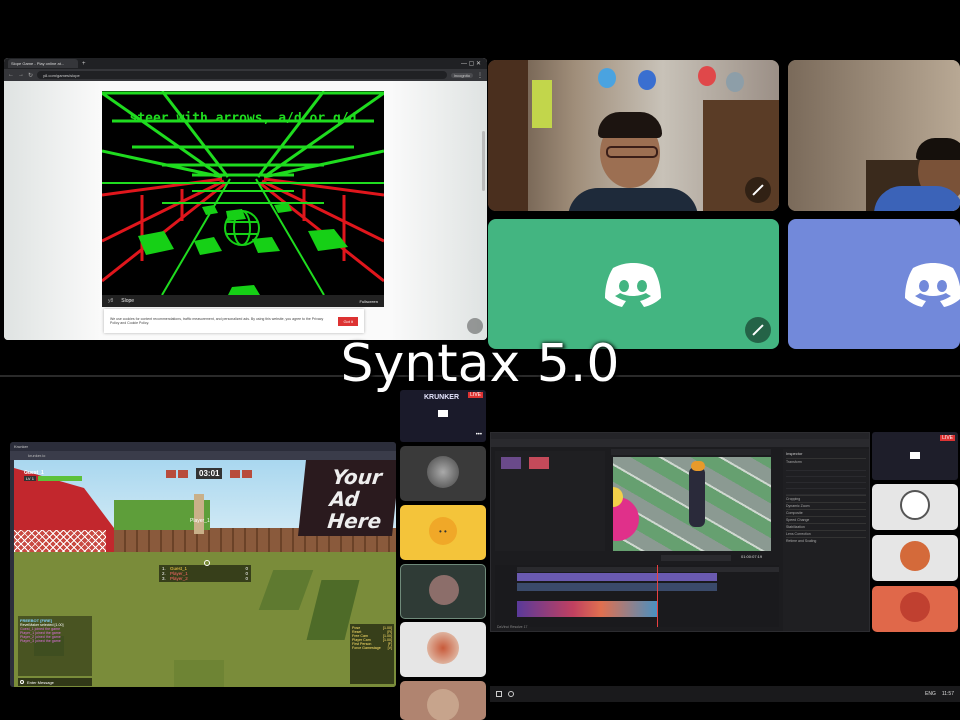  What do you see at coordinates (199, 514) in the screenshot?
I see `clock-tower` at bounding box center [199, 514].